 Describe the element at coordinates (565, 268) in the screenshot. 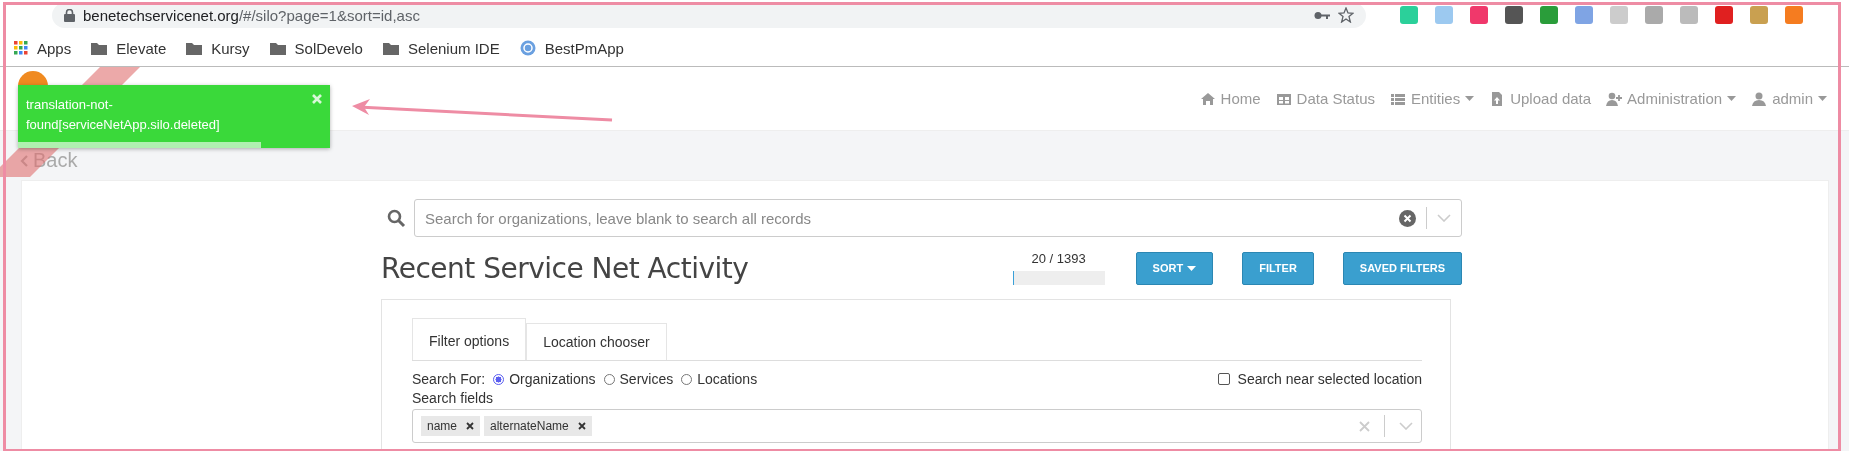

I see `page-title: Recent Service Net Activity` at that location.